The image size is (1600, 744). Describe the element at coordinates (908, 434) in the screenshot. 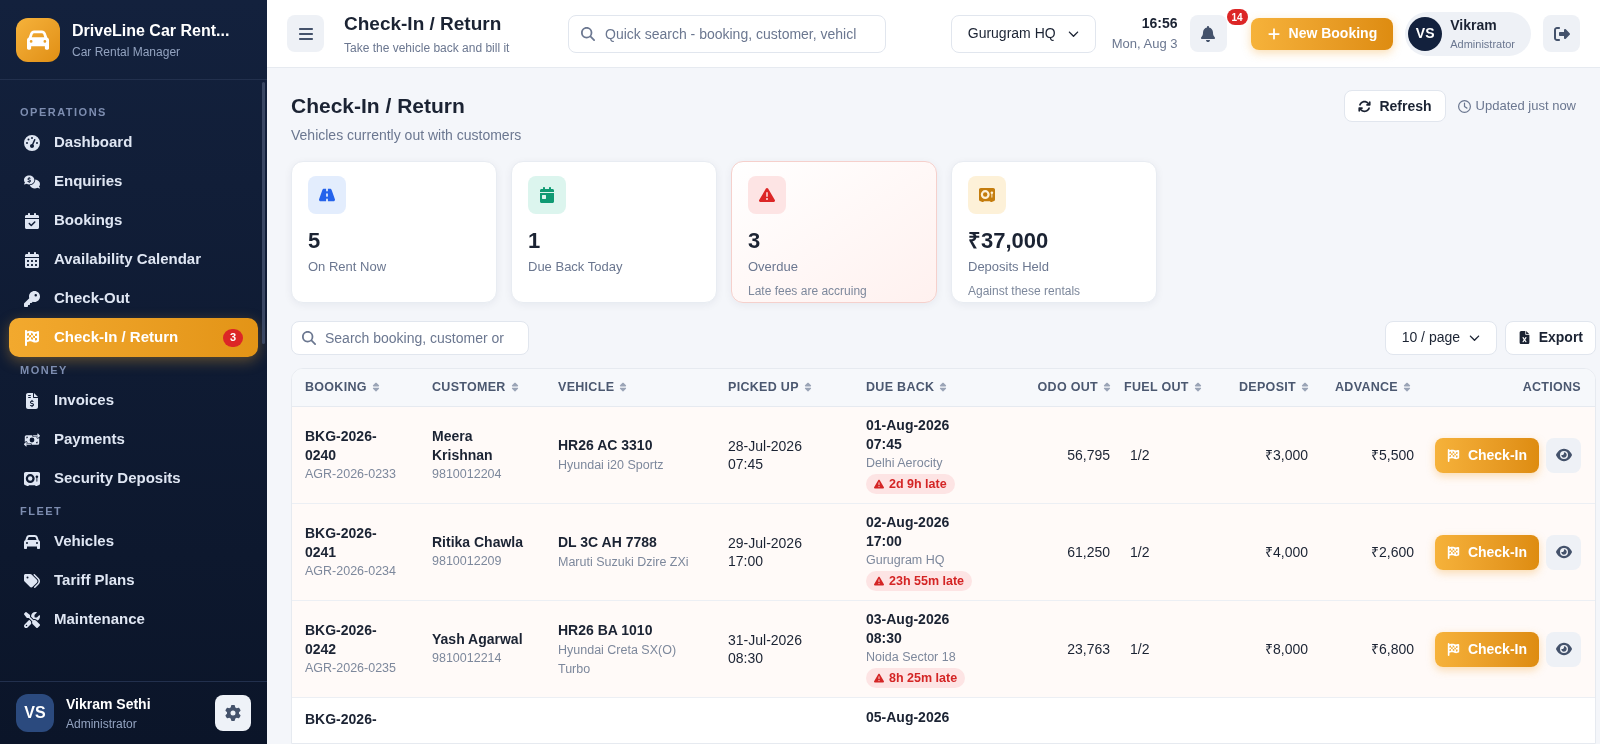

I see `due-back-time: 01-Aug-2026 07:45` at that location.